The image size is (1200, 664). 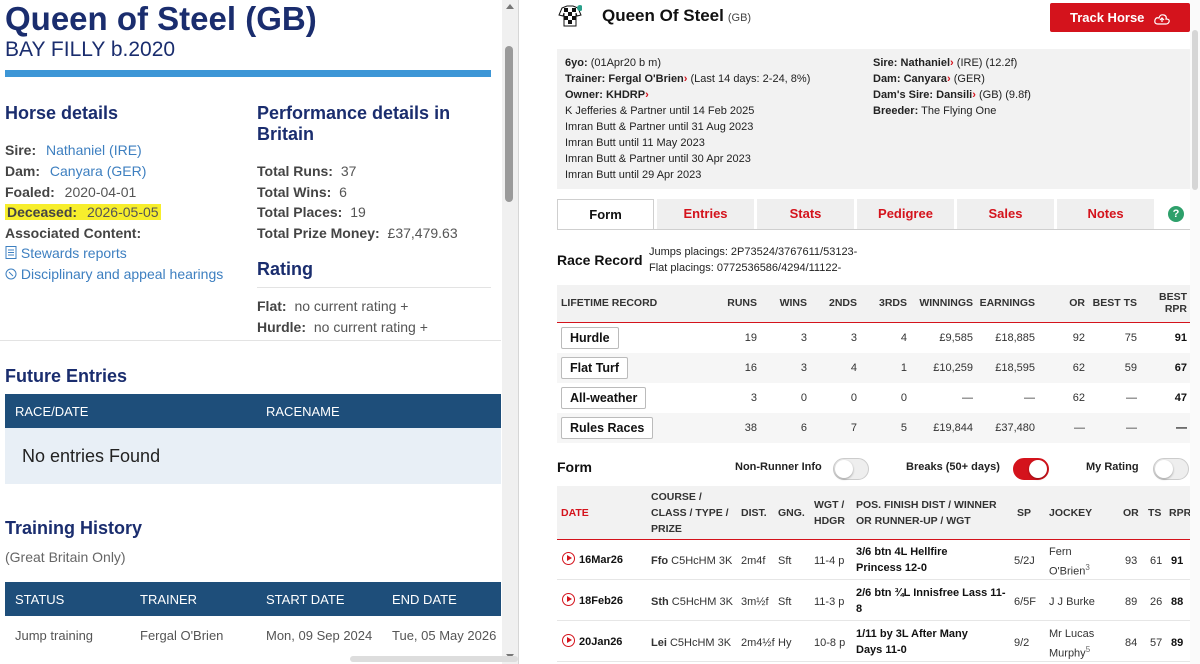 I want to click on course-code: Sth, so click(x=660, y=602).